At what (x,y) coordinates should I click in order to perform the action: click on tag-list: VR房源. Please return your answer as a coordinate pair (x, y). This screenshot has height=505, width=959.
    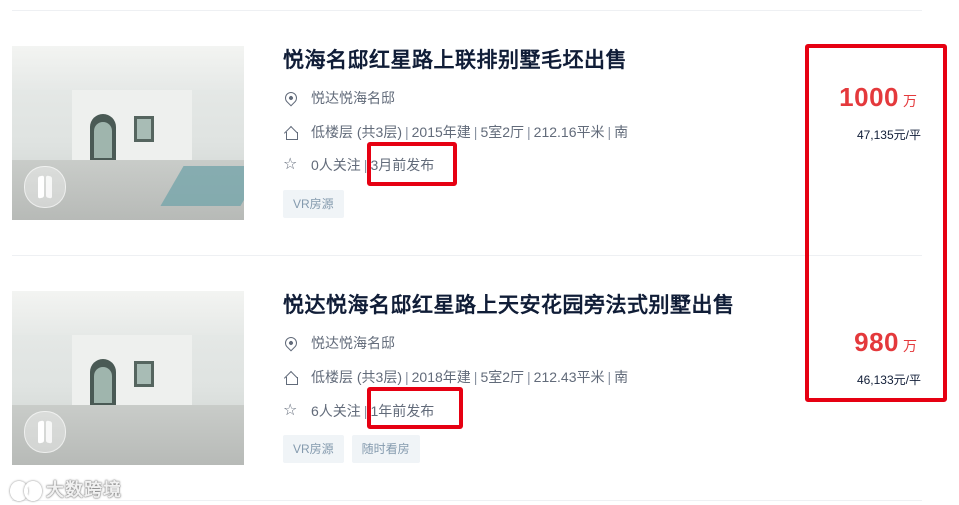
    Looking at the image, I should click on (313, 204).